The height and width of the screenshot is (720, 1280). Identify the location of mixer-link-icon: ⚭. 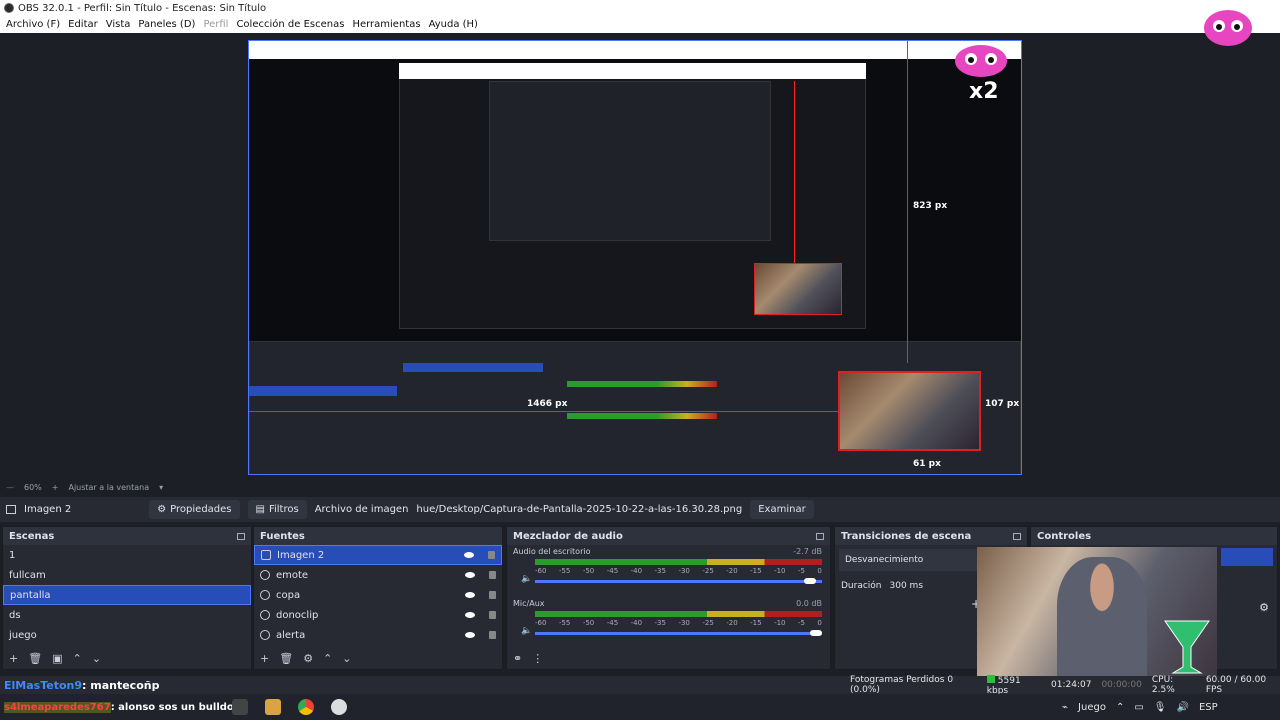
(517, 658).